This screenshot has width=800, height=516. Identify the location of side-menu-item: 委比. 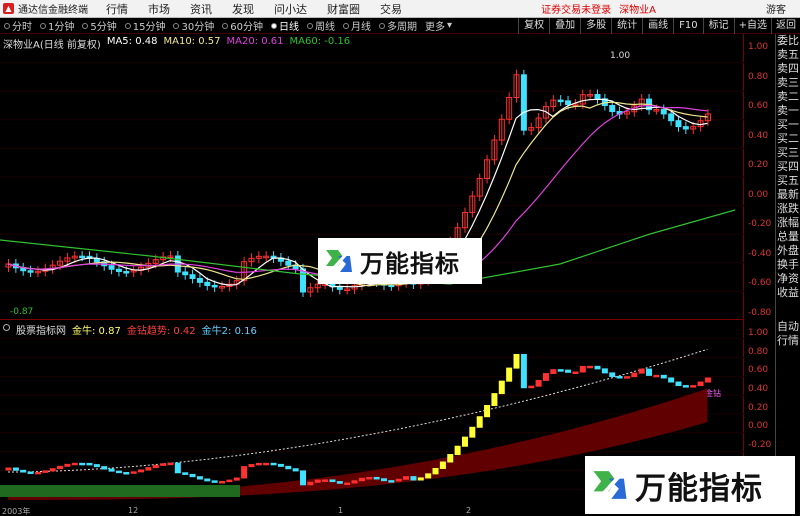
(788, 41).